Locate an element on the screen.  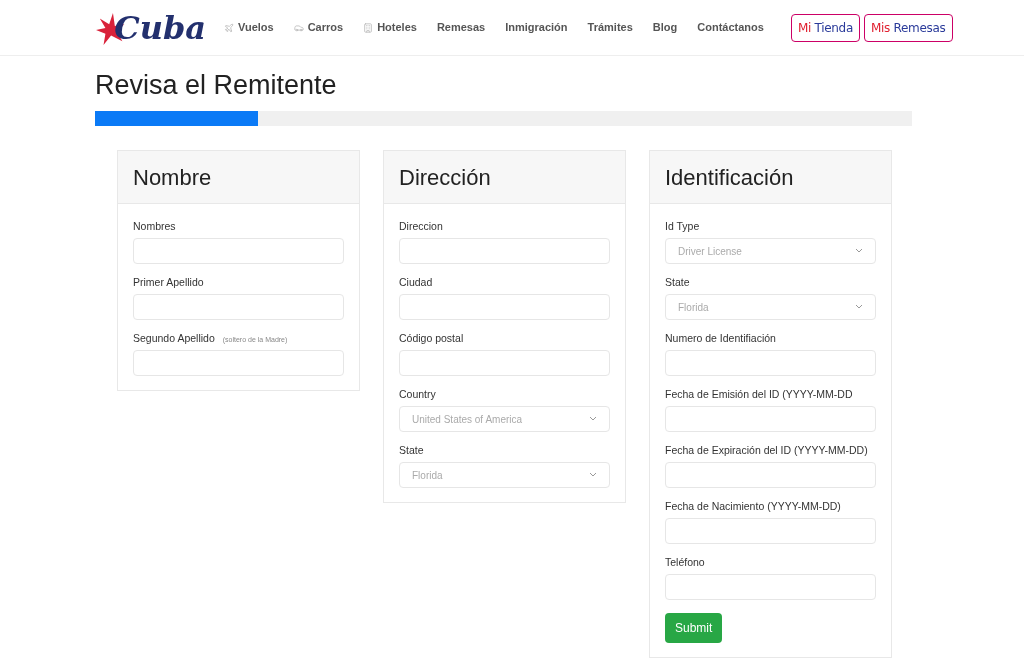
page-title: Revisa el Remitente is located at coordinates (216, 85).